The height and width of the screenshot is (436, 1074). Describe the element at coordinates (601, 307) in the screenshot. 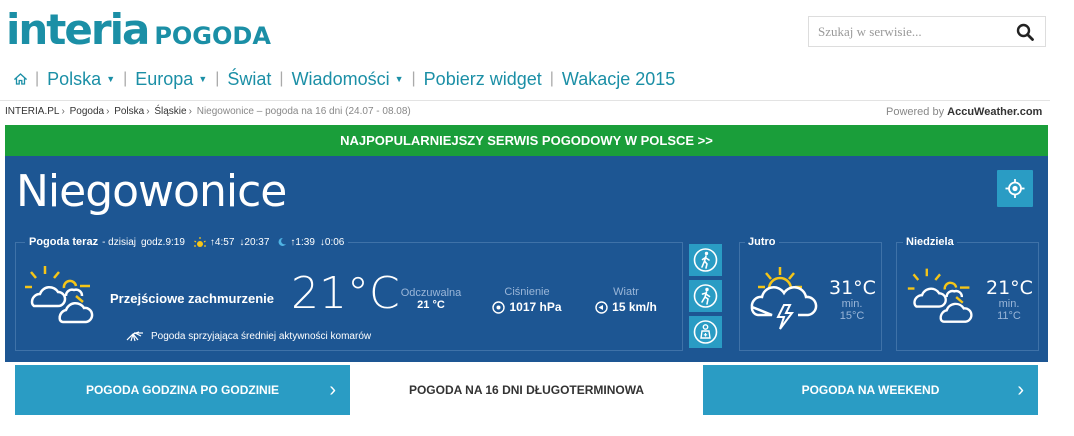

I see `wind-direction-icon` at that location.